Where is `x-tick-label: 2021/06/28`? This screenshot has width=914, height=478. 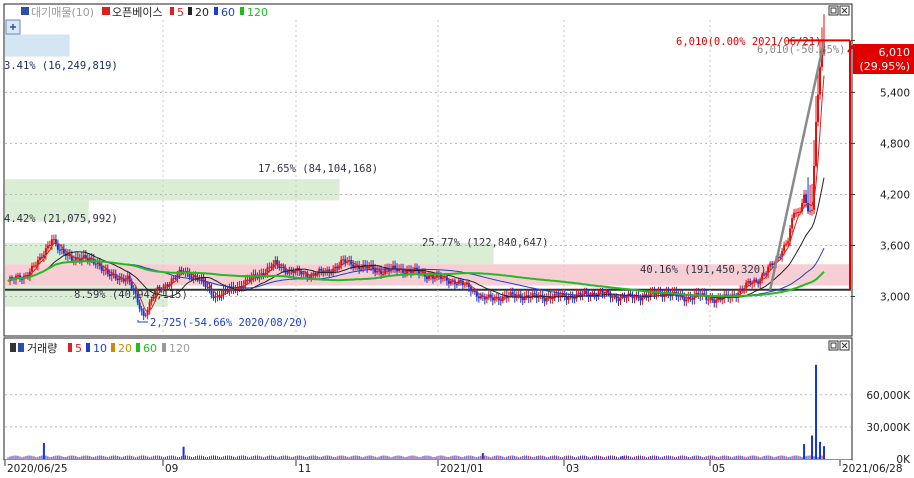 x-tick-label: 2021/06/28 is located at coordinates (872, 469).